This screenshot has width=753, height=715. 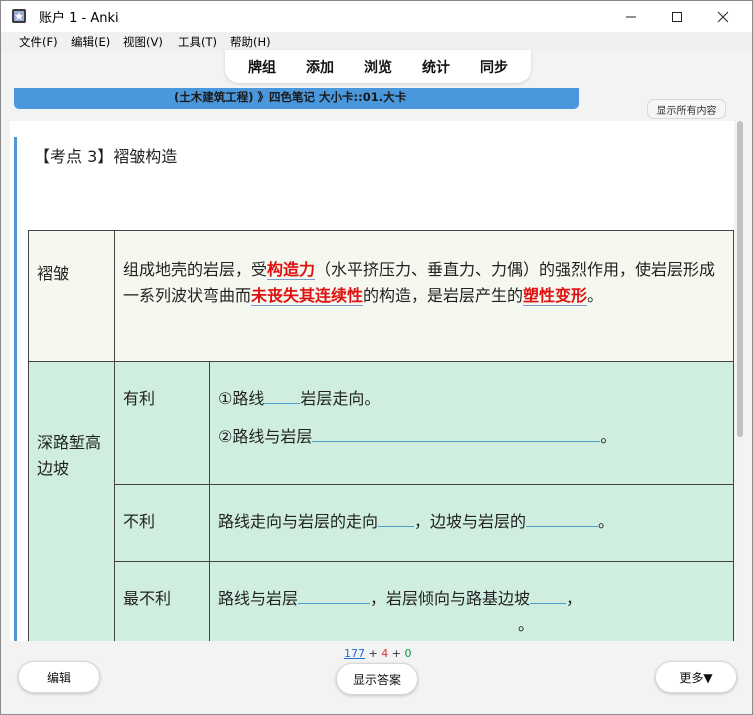 I want to click on row-label-unfavorable: 不利, so click(x=162, y=523).